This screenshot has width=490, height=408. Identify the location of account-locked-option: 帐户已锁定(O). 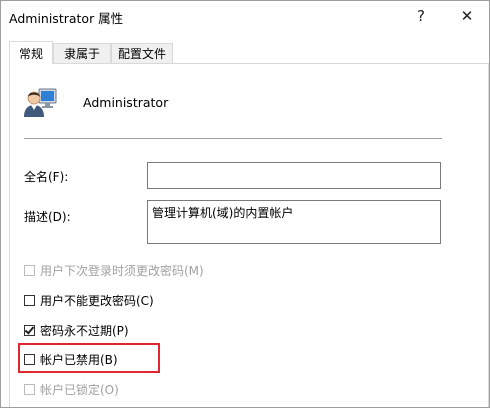
(71, 389).